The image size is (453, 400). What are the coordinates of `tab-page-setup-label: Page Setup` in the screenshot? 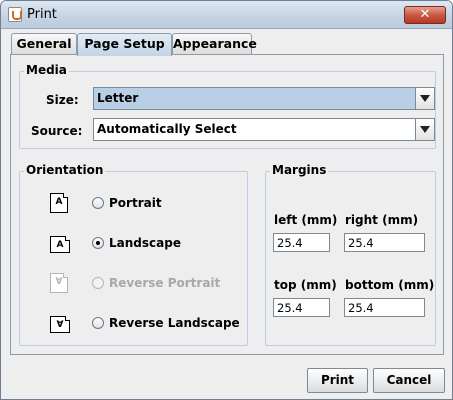 It's located at (124, 43).